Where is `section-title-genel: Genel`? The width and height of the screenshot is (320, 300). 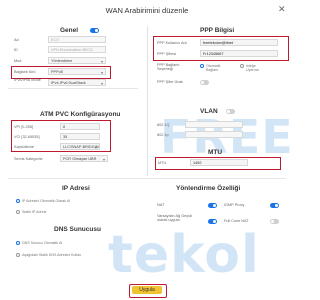 section-title-genel: Genel is located at coordinates (69, 30).